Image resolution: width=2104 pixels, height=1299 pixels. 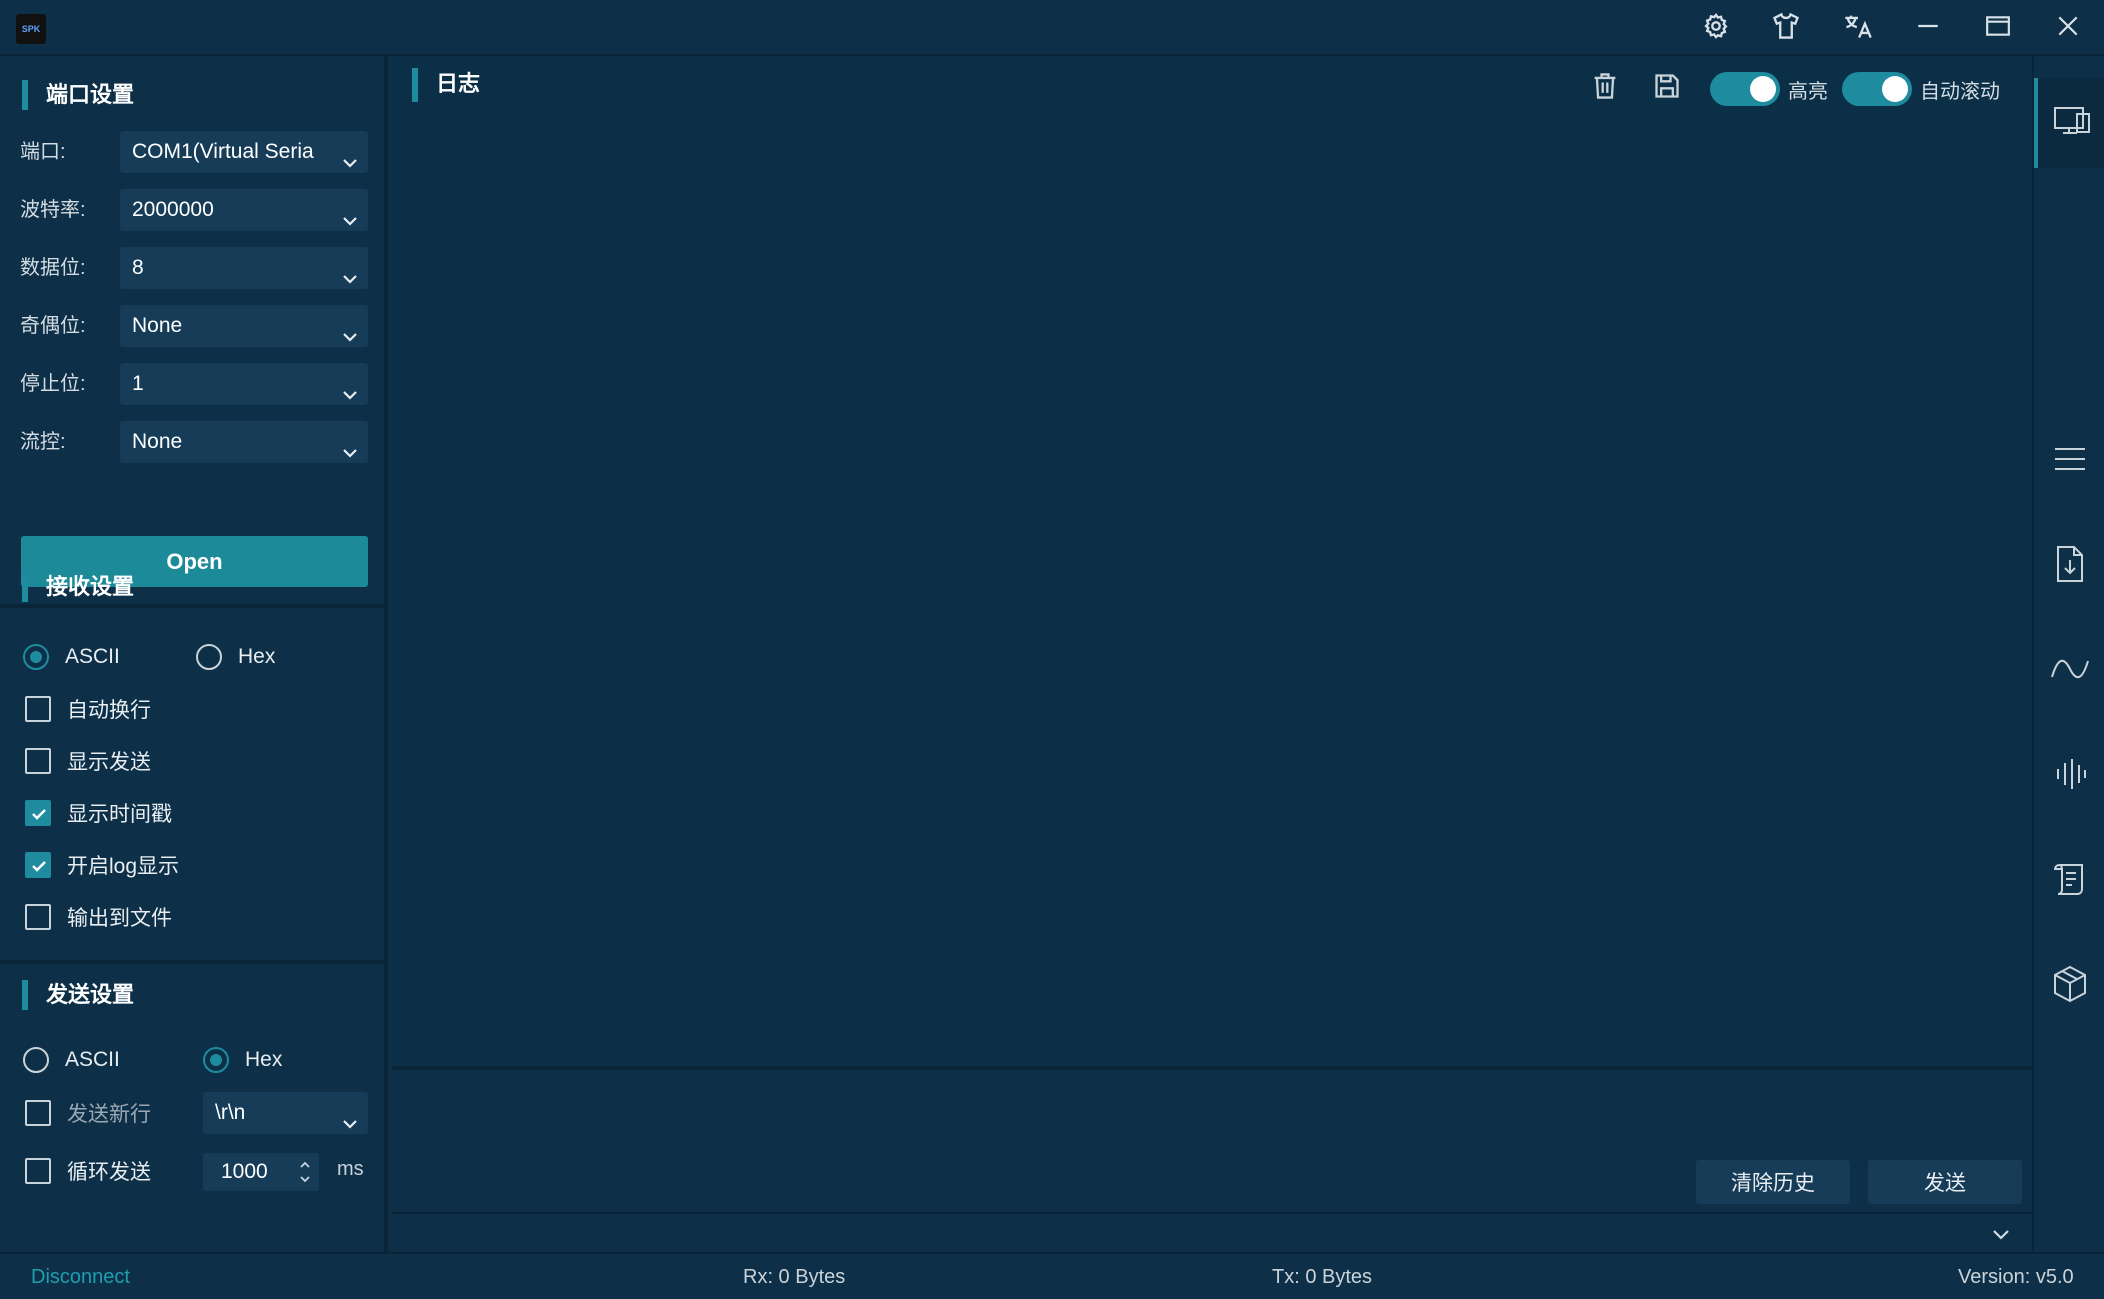 I want to click on port-select: COM1(Virtual Seria, so click(x=244, y=152).